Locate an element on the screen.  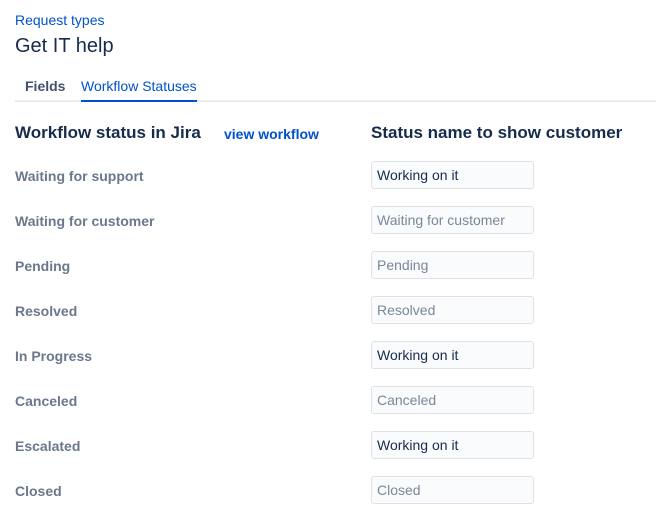
jira-status-label: Canceled is located at coordinates (46, 401).